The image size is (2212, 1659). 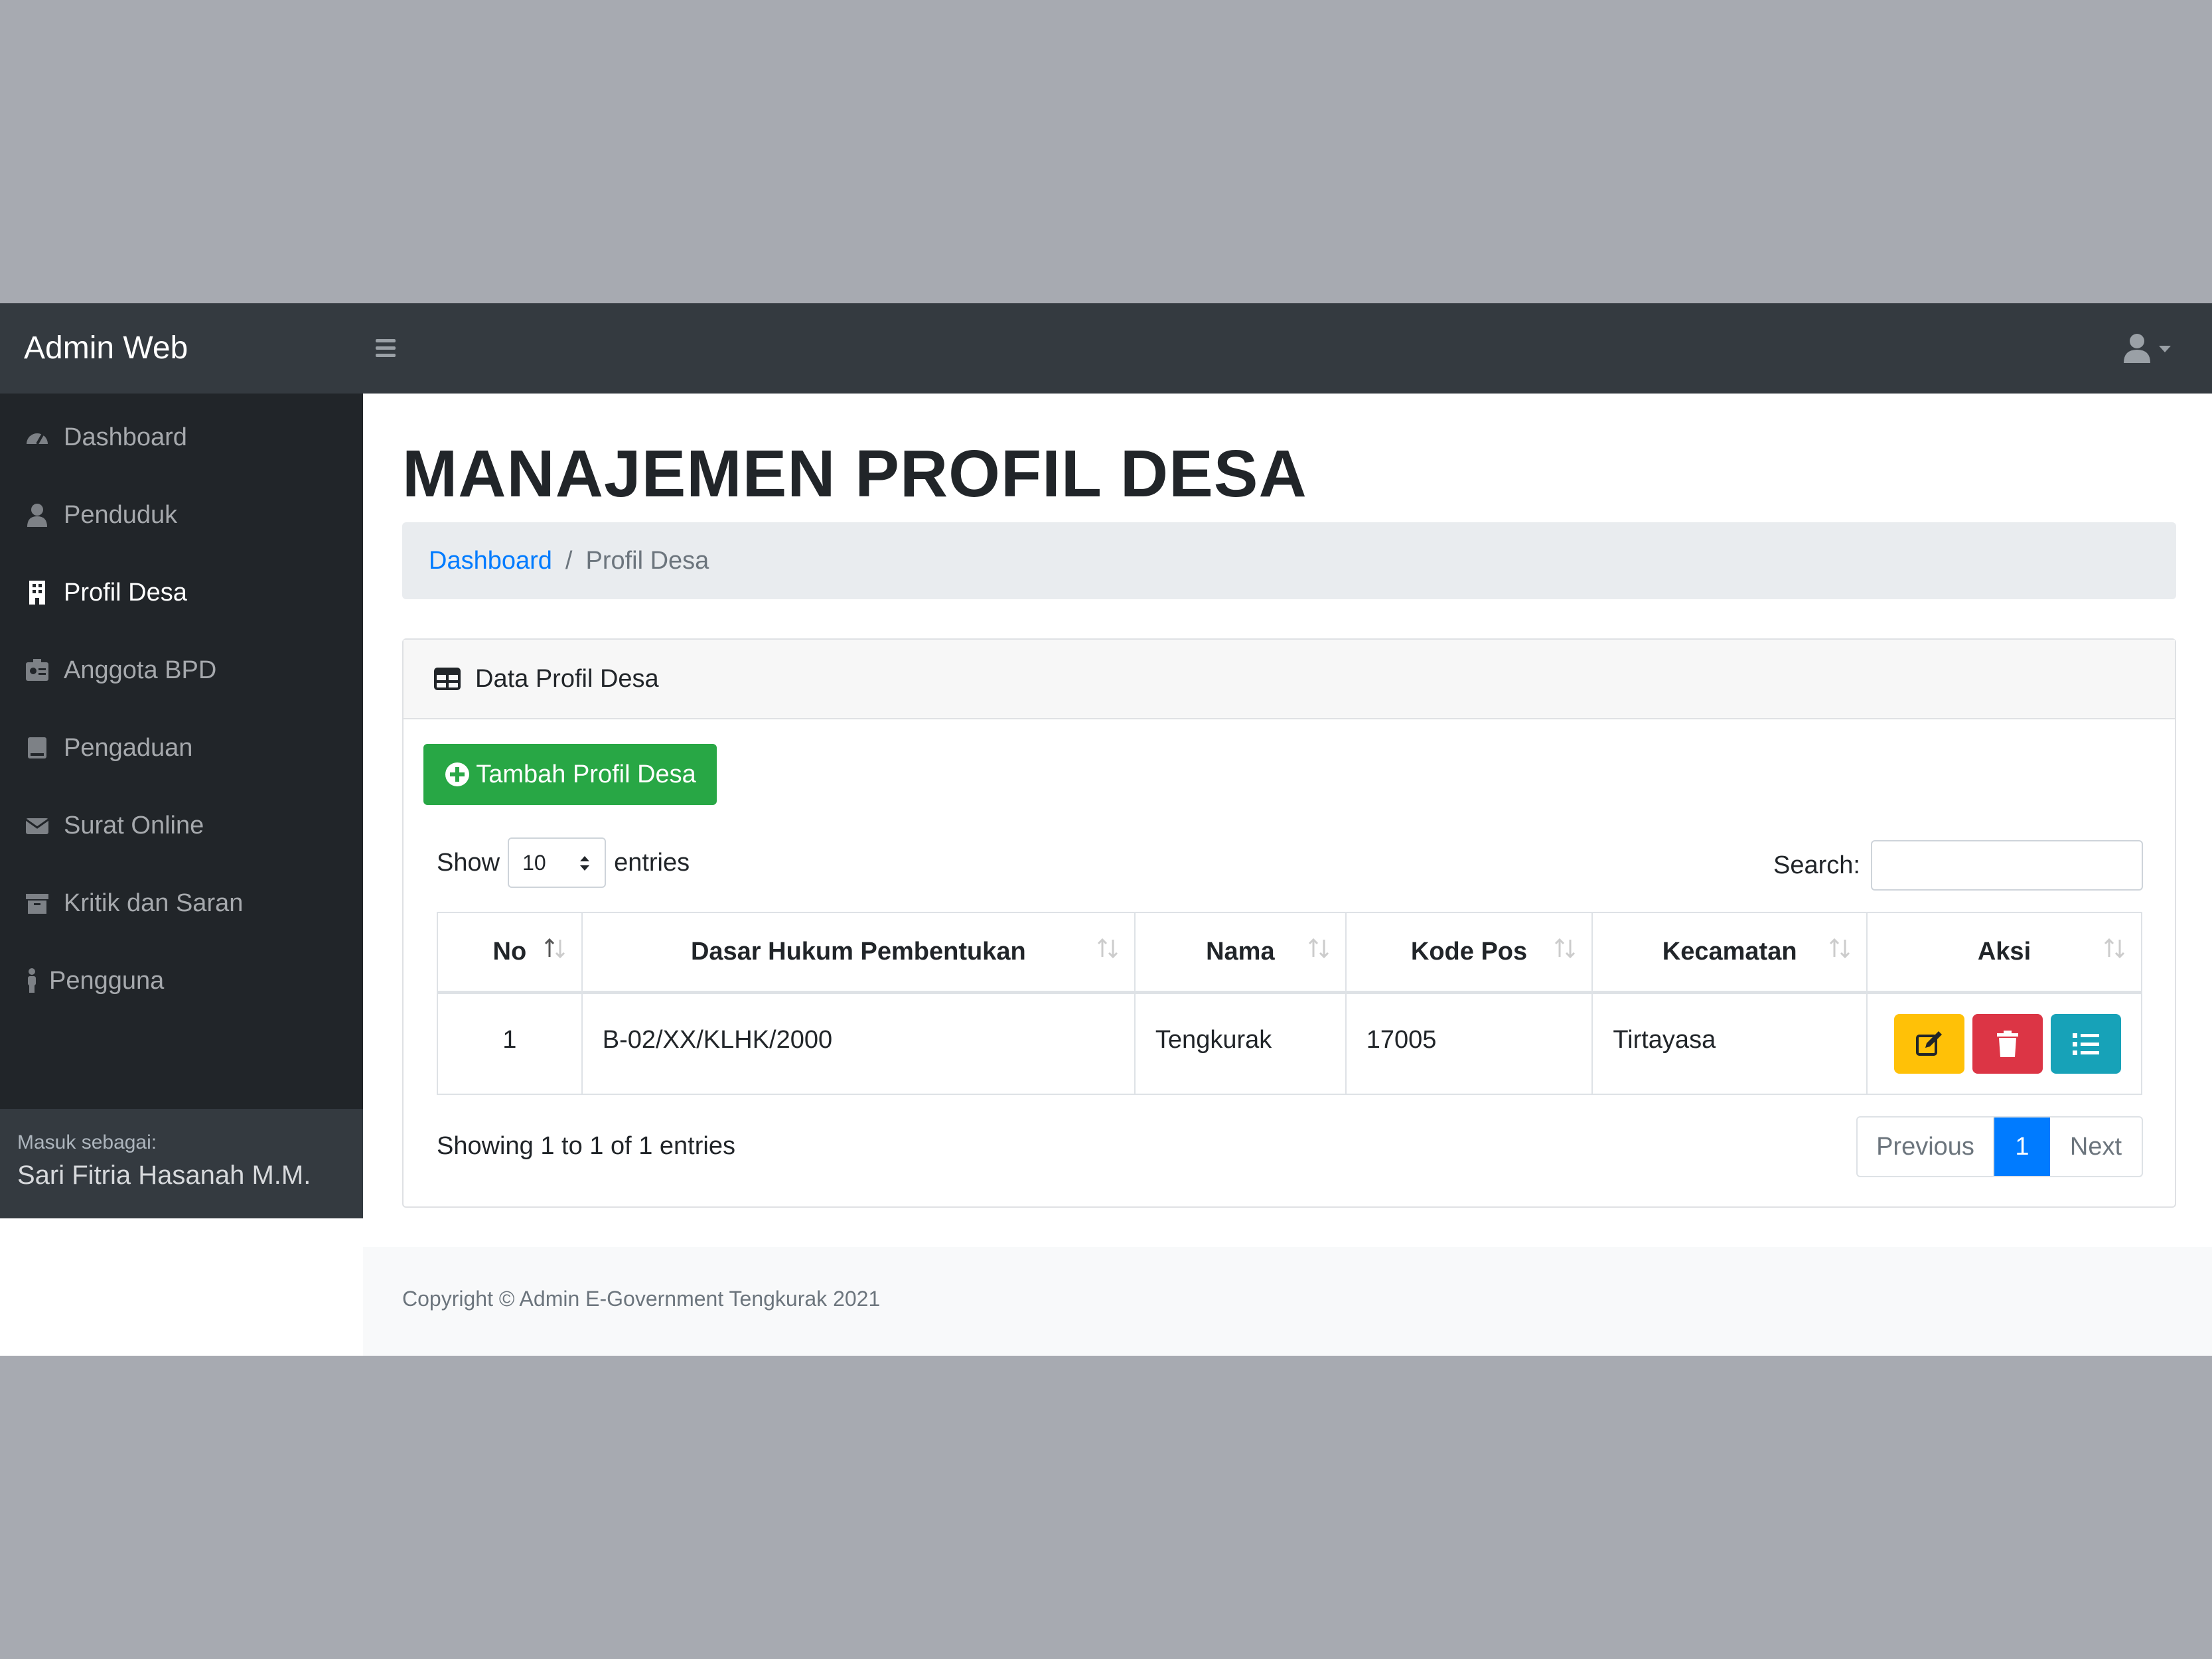 What do you see at coordinates (647, 560) in the screenshot?
I see `breadcrumb-current: Profil Desa` at bounding box center [647, 560].